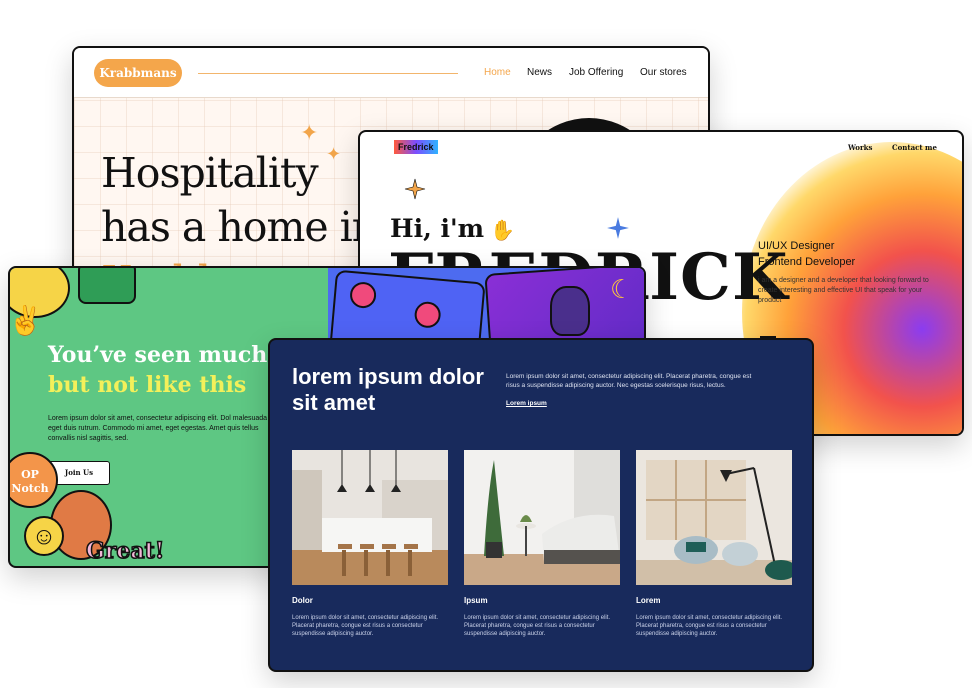 The height and width of the screenshot is (688, 972). I want to click on lorem-ipsum-link: Lorem ipsum, so click(526, 403).